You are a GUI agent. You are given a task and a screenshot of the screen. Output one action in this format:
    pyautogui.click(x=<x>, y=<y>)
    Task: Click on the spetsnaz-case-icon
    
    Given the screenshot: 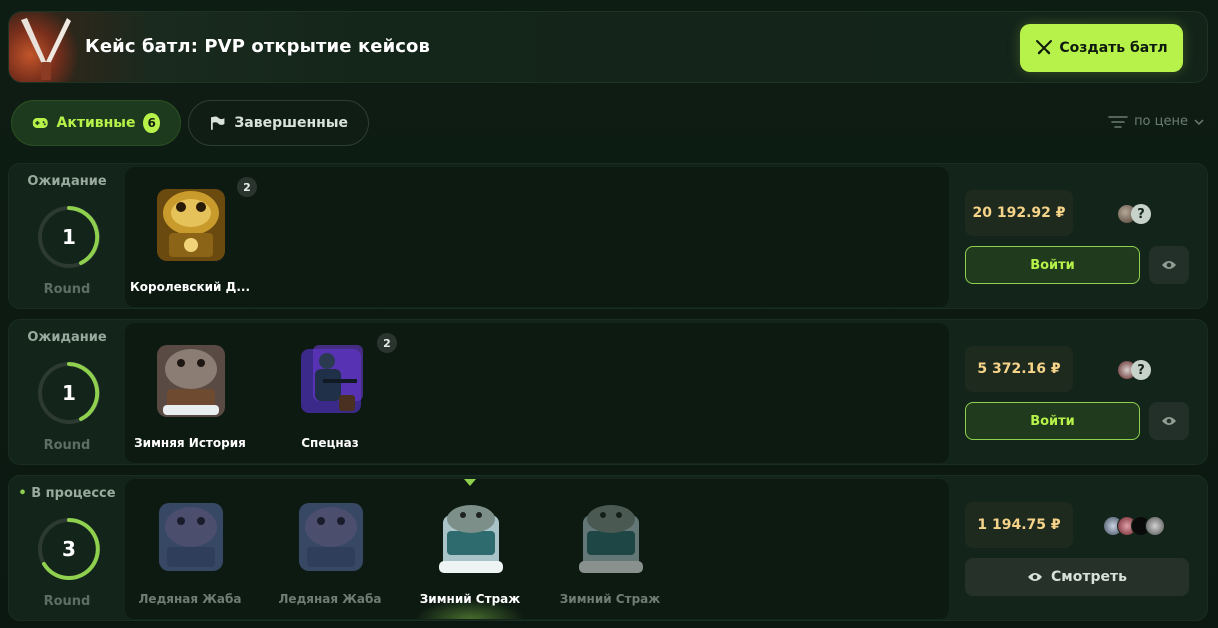 What is the action you would take?
    pyautogui.click(x=332, y=379)
    